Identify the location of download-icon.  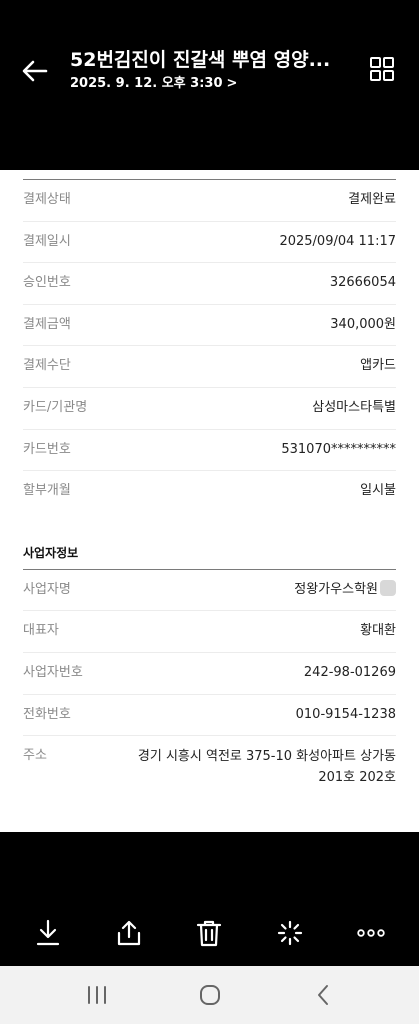
(48, 932).